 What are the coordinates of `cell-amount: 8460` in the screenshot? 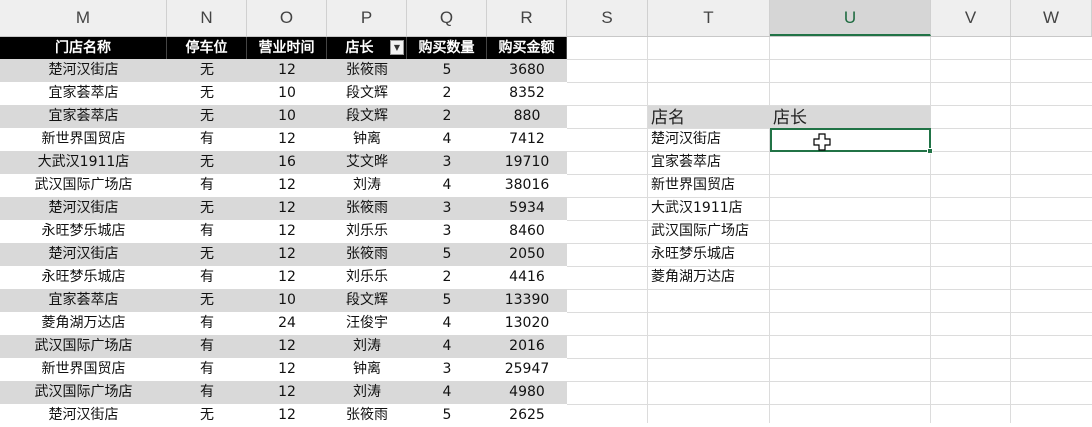 It's located at (527, 231).